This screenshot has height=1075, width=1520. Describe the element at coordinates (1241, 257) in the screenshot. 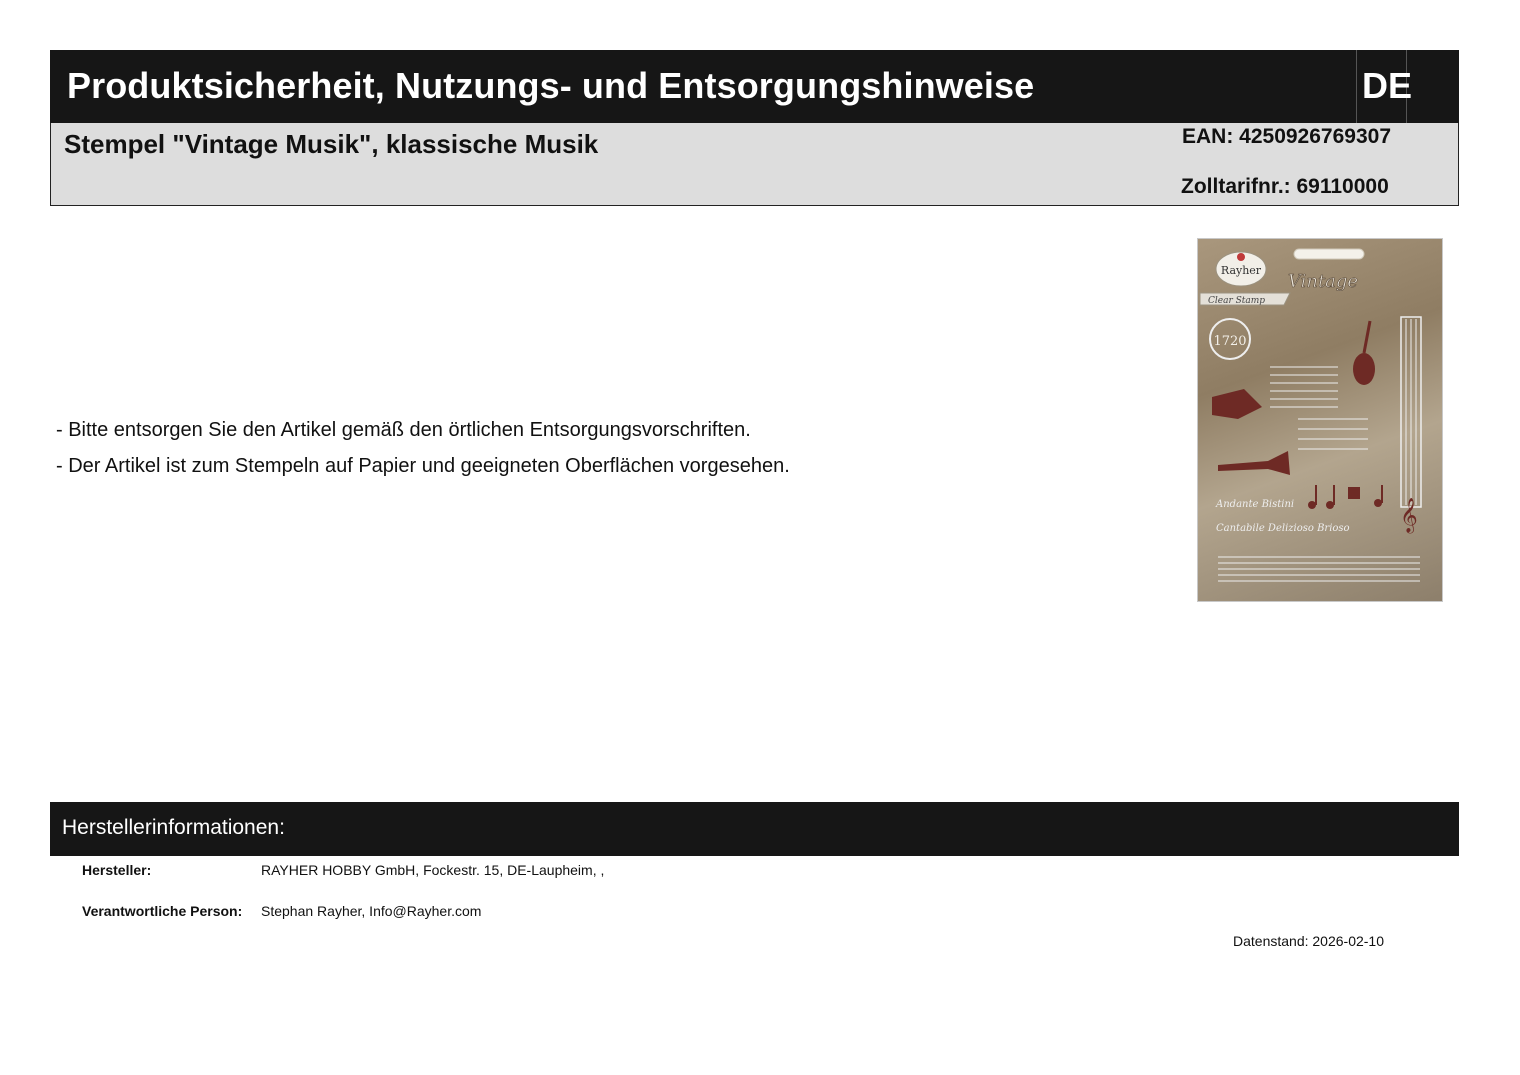

I see `brand-rose-icon` at that location.